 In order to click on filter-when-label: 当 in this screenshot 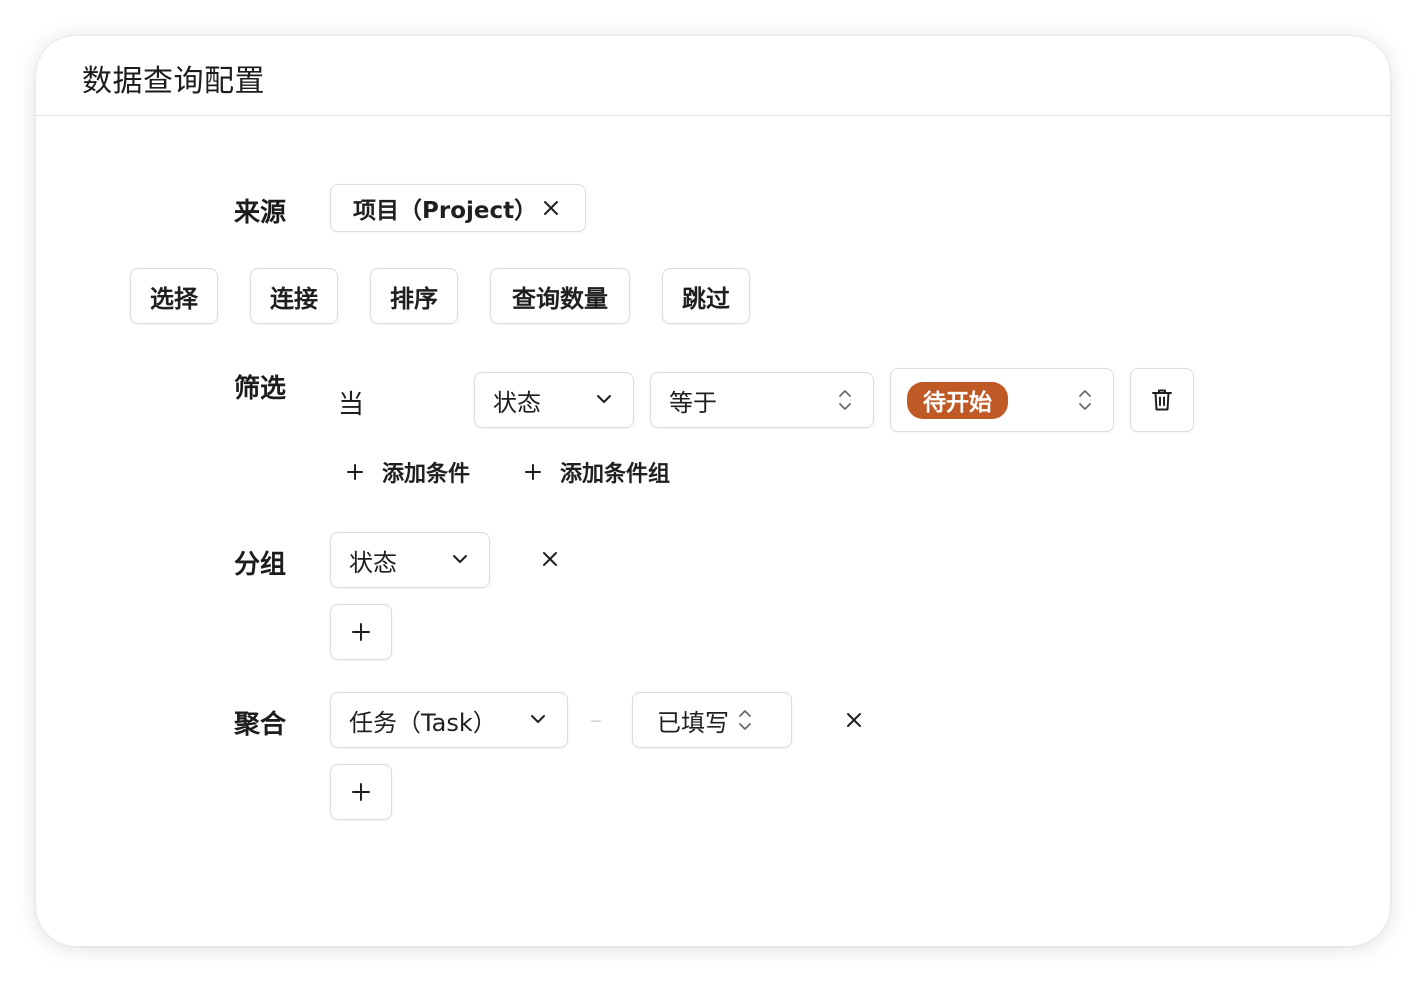, I will do `click(351, 405)`.